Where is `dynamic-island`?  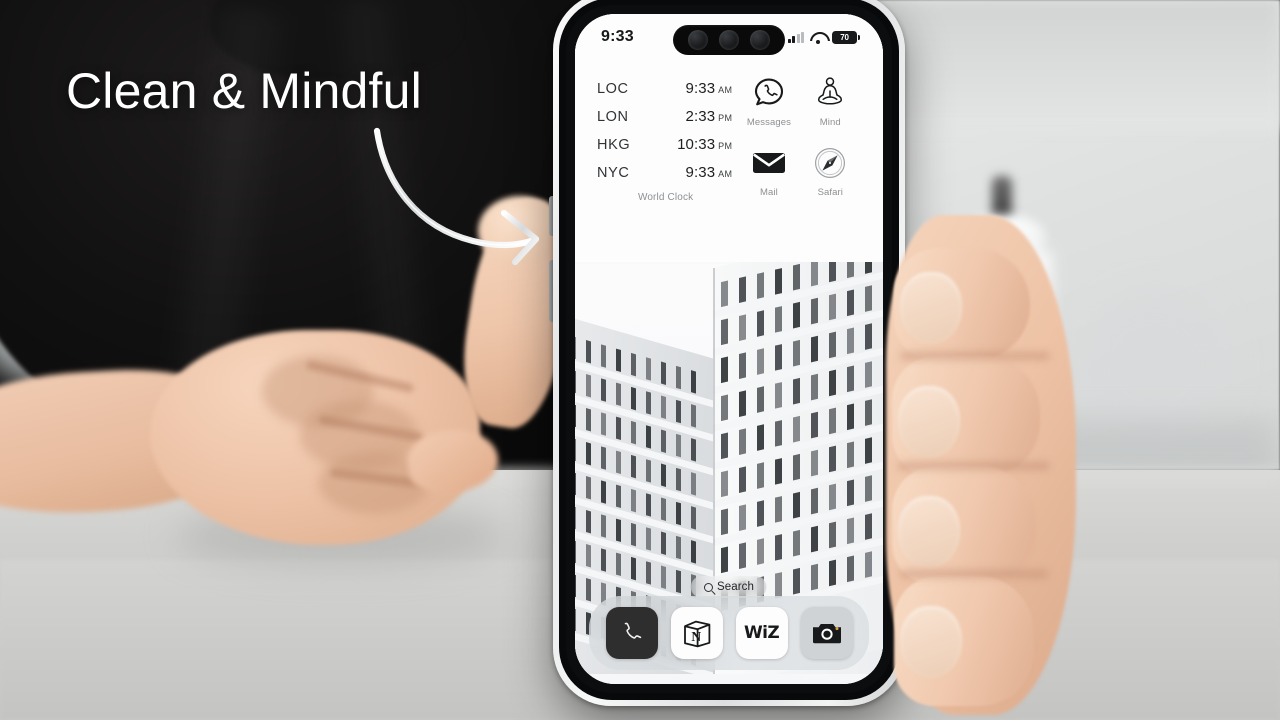 dynamic-island is located at coordinates (729, 40).